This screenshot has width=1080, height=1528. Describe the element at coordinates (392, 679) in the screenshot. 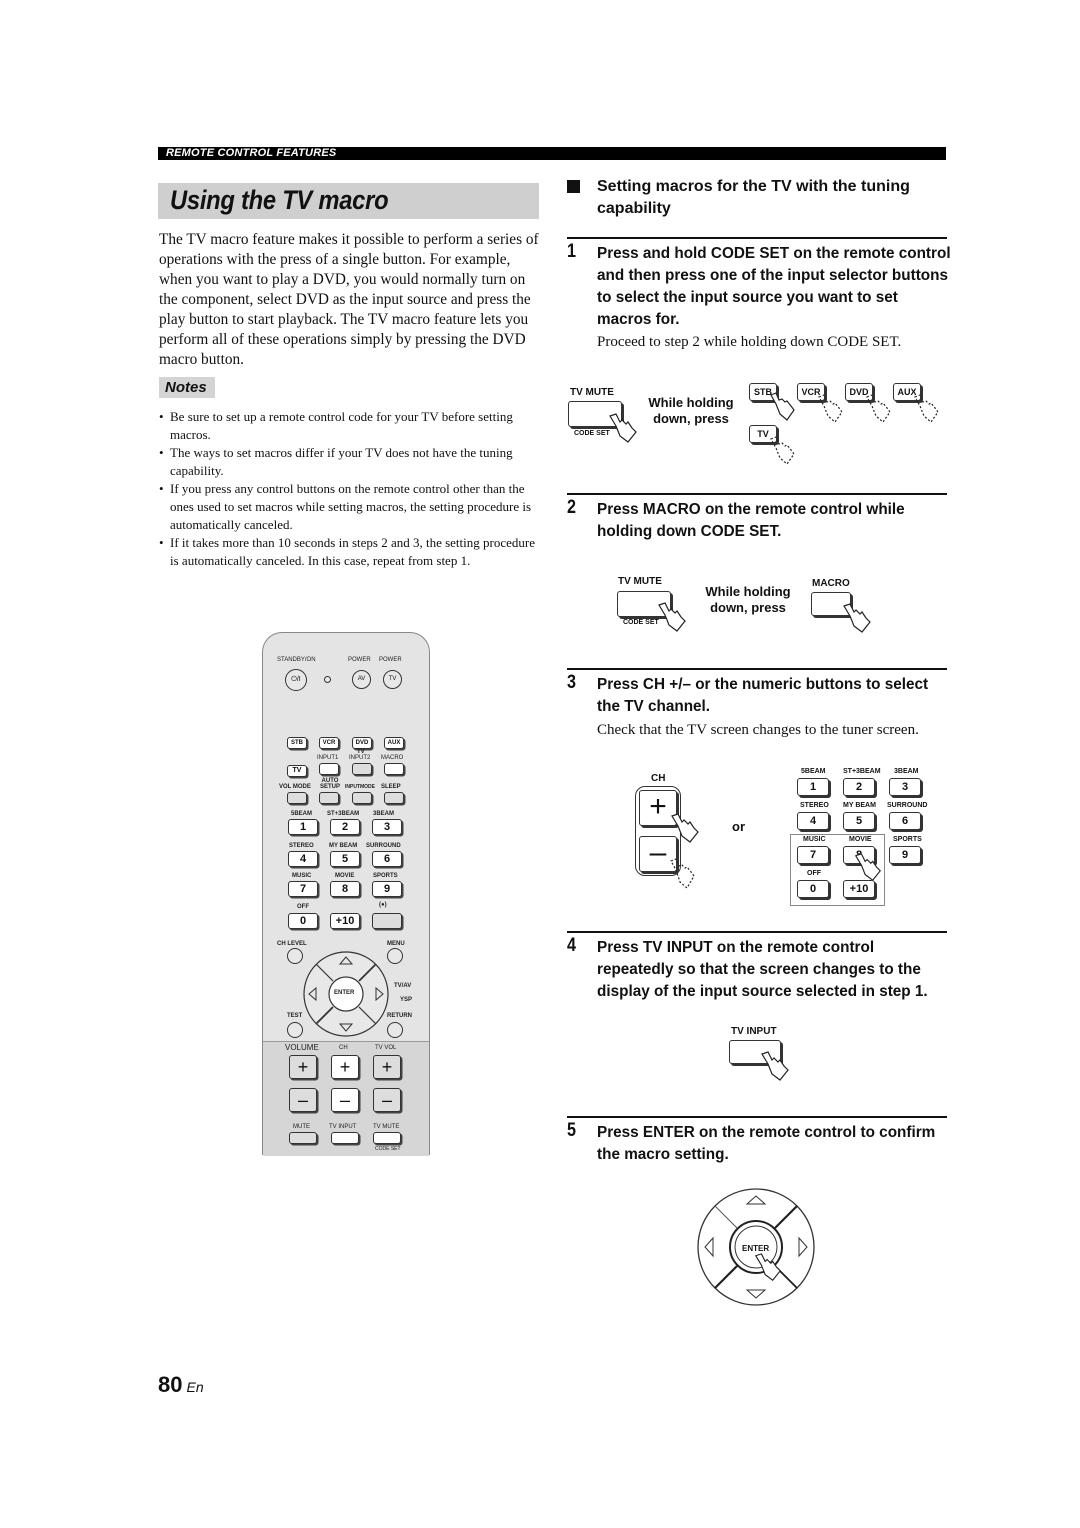

I see `power-tv-button: TV` at that location.